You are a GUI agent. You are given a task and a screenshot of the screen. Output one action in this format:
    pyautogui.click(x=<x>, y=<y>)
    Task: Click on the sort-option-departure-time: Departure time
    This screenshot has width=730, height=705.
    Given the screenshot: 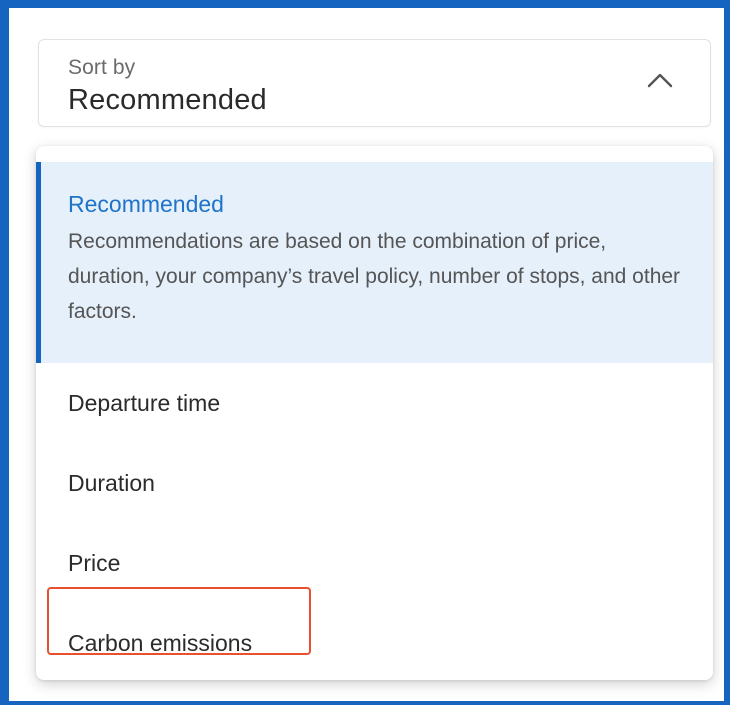 What is the action you would take?
    pyautogui.click(x=374, y=403)
    